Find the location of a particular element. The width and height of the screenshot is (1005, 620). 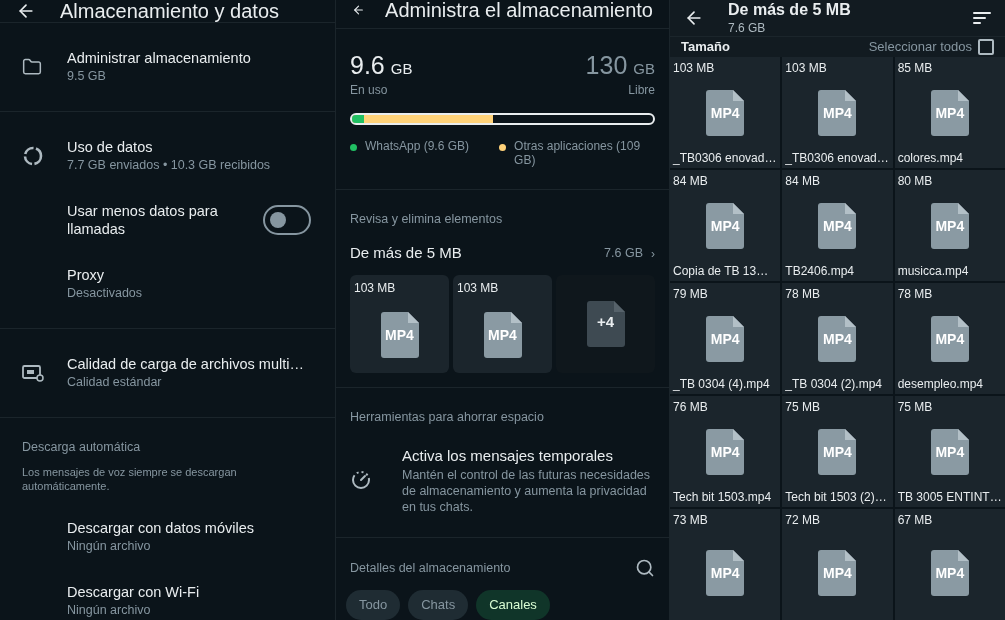

file-tile: 84 MB MP4 TB2406.mp4 is located at coordinates (837, 225).